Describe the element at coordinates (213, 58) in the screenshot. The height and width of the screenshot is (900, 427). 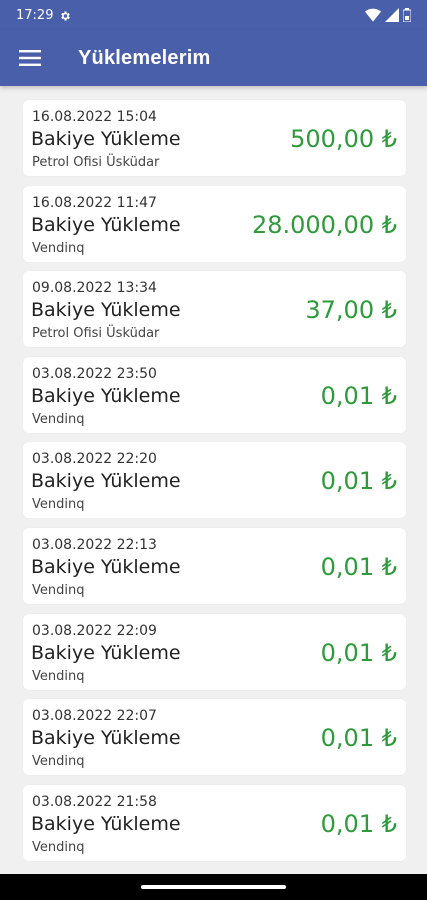
I see `app-bar: Yüklemelerim` at that location.